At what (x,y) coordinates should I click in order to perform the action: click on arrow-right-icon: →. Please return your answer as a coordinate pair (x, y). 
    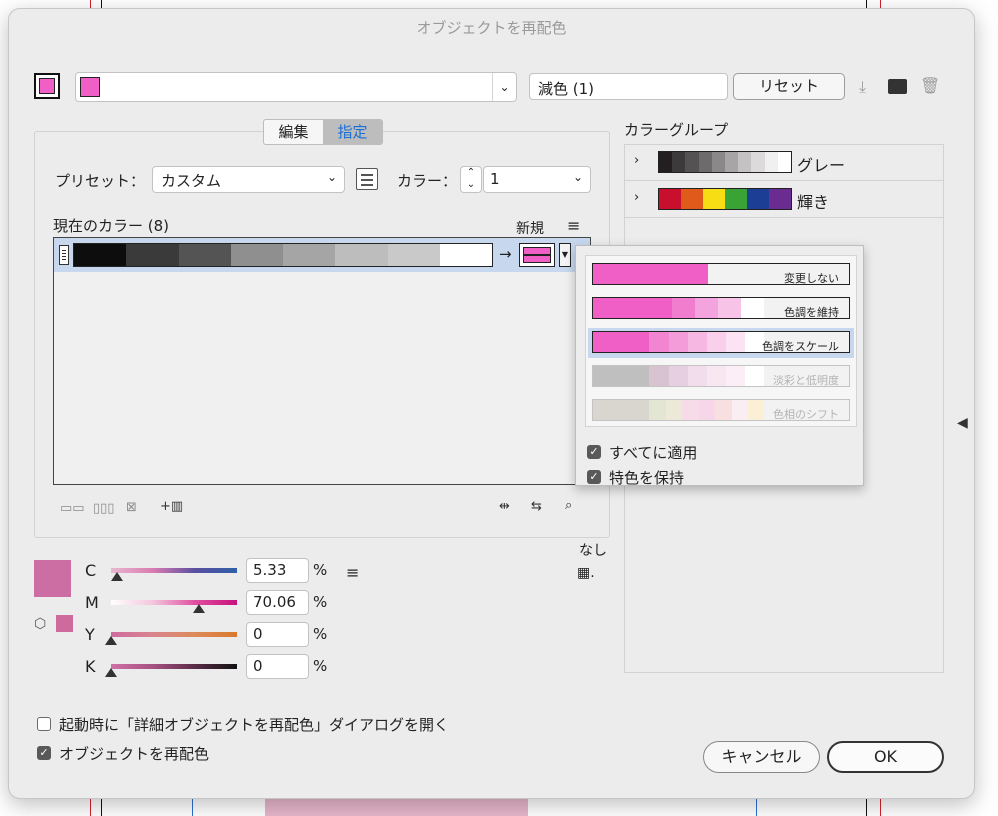
    Looking at the image, I should click on (505, 254).